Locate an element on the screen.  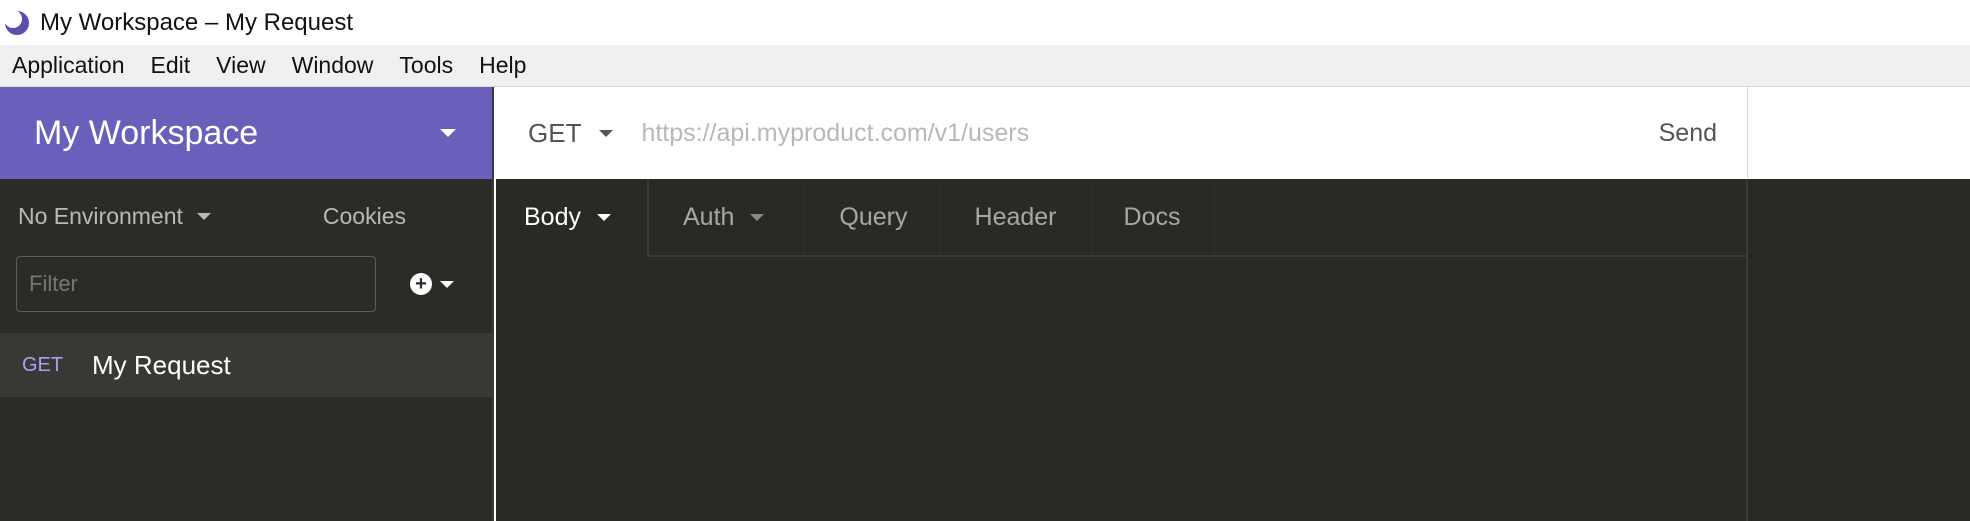
menu-view: View is located at coordinates (240, 65).